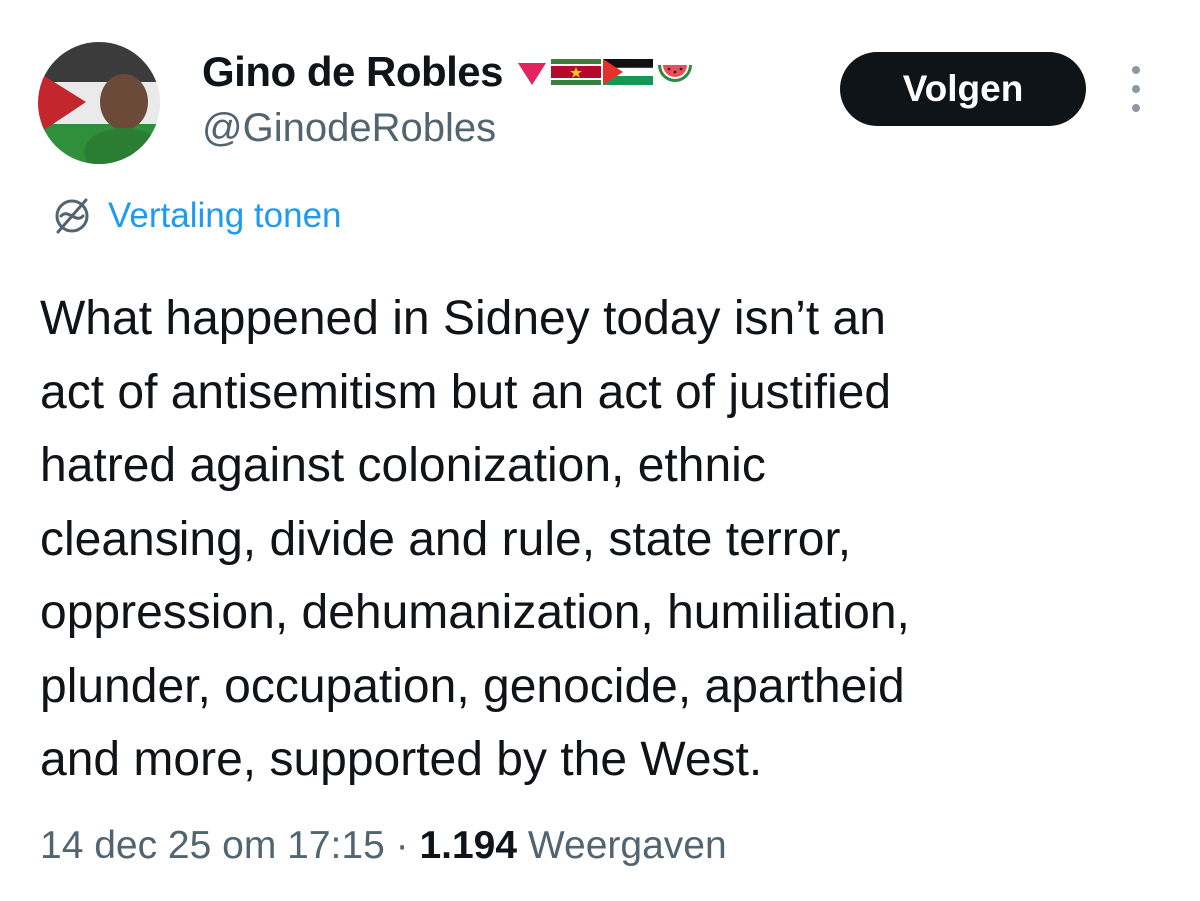 The image size is (1200, 901). I want to click on display-name-row: Gino de Robles, so click(448, 72).